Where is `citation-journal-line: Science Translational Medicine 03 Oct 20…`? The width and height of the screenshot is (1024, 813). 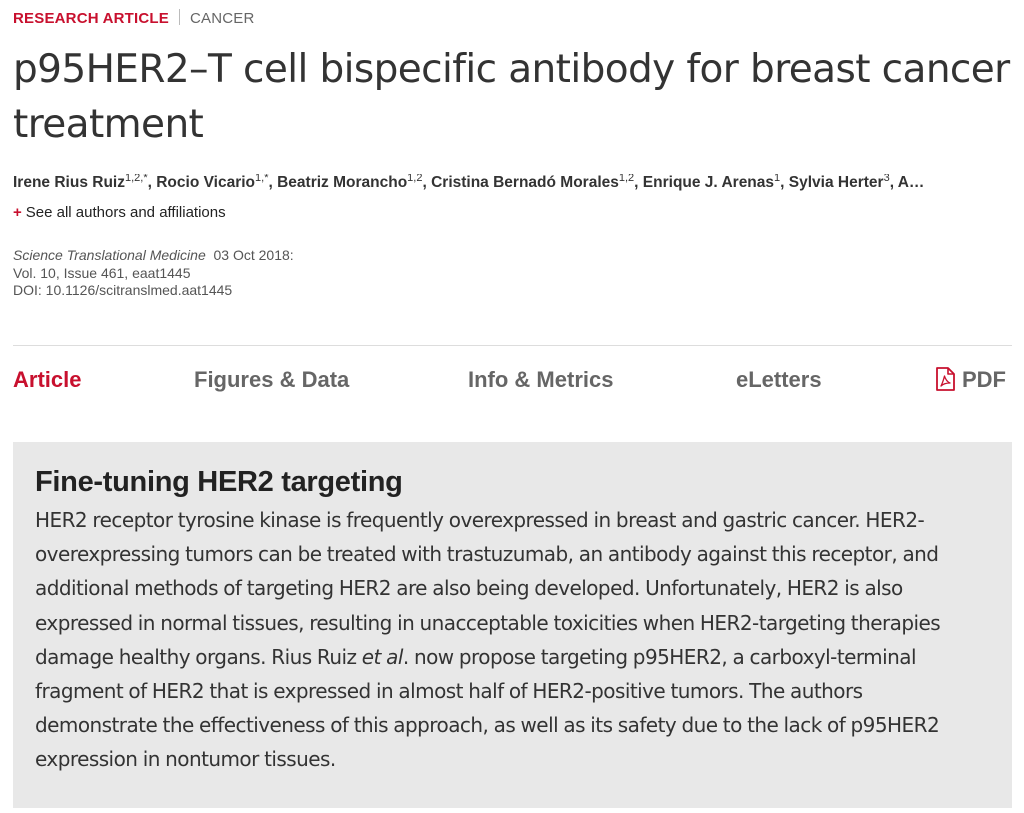 citation-journal-line: Science Translational Medicine 03 Oct 20… is located at coordinates (153, 256).